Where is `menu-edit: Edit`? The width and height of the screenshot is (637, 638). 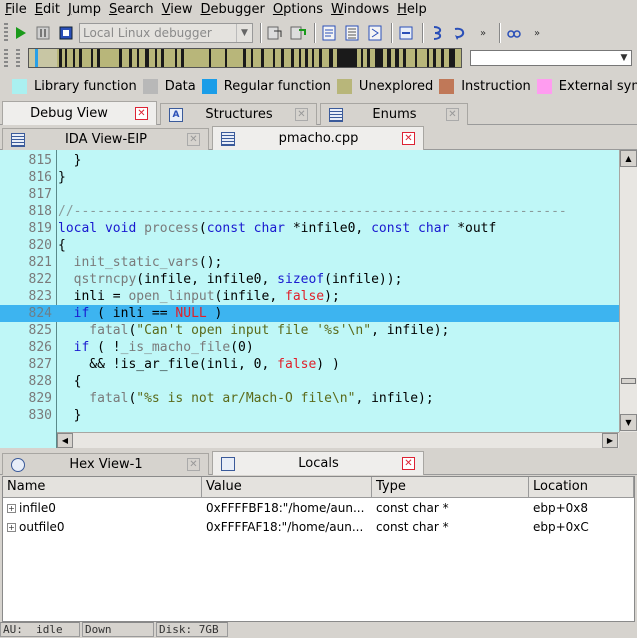 menu-edit: Edit is located at coordinates (47, 10).